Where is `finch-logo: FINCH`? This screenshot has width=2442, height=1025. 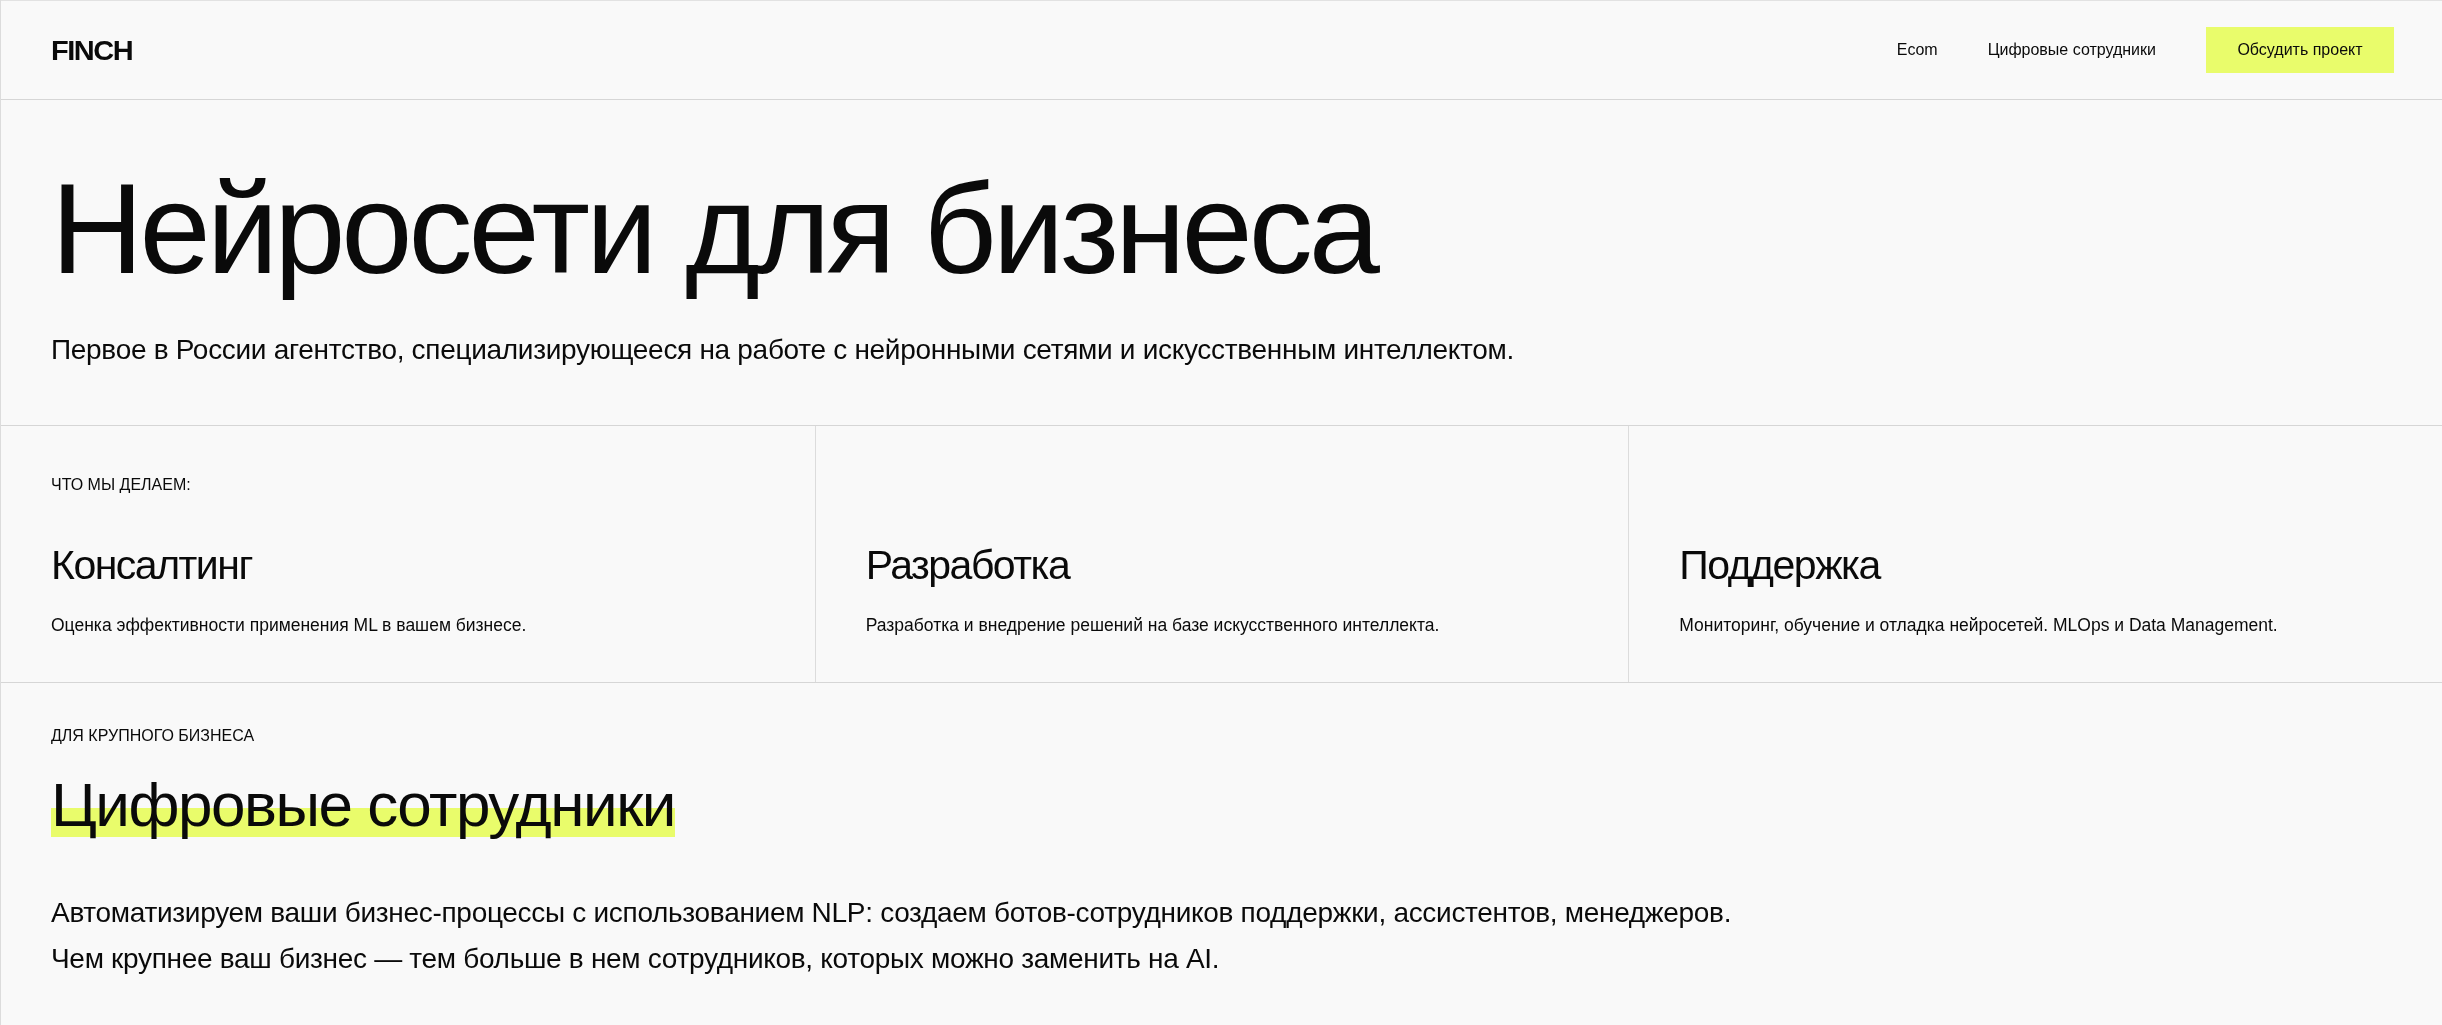
finch-logo: FINCH is located at coordinates (92, 50).